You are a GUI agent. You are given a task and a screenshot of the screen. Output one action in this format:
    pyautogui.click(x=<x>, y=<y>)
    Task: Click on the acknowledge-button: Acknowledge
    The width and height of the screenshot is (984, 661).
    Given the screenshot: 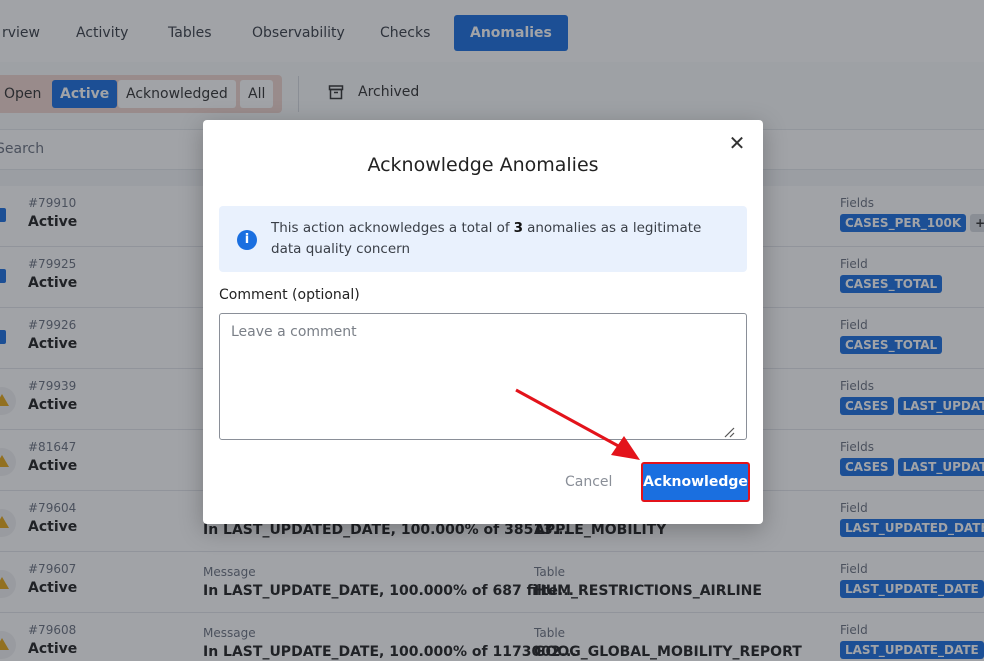 What is the action you would take?
    pyautogui.click(x=695, y=482)
    